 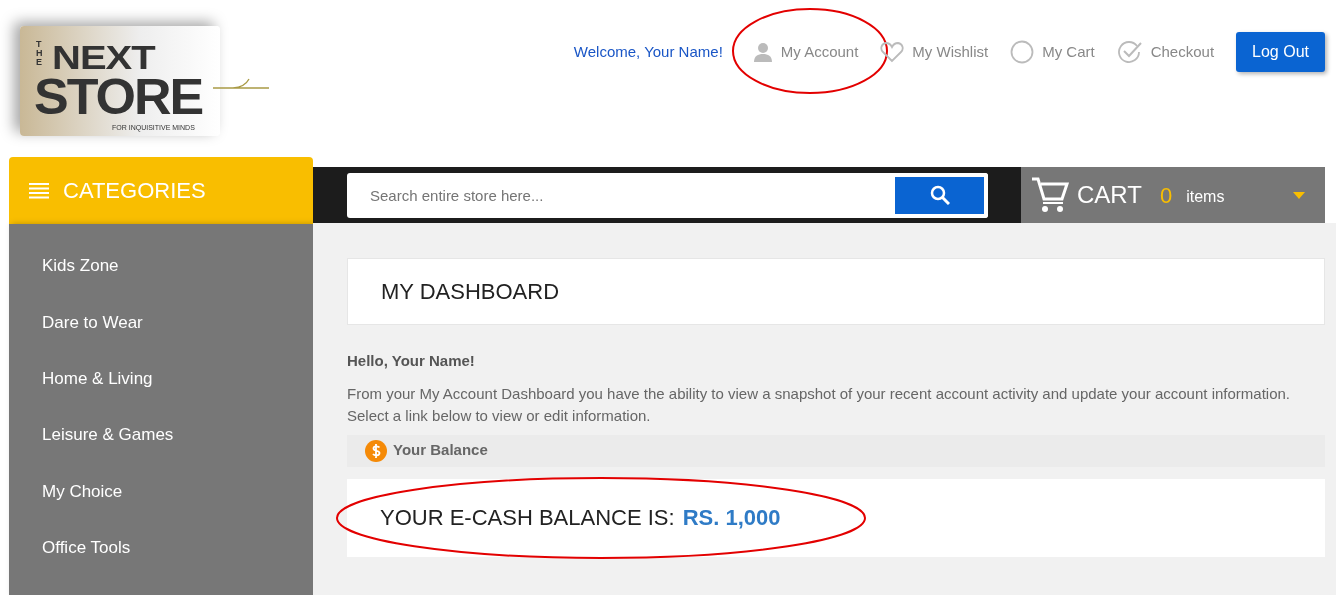 I want to click on dashboard-title: MY DASHBOARD, so click(x=836, y=291).